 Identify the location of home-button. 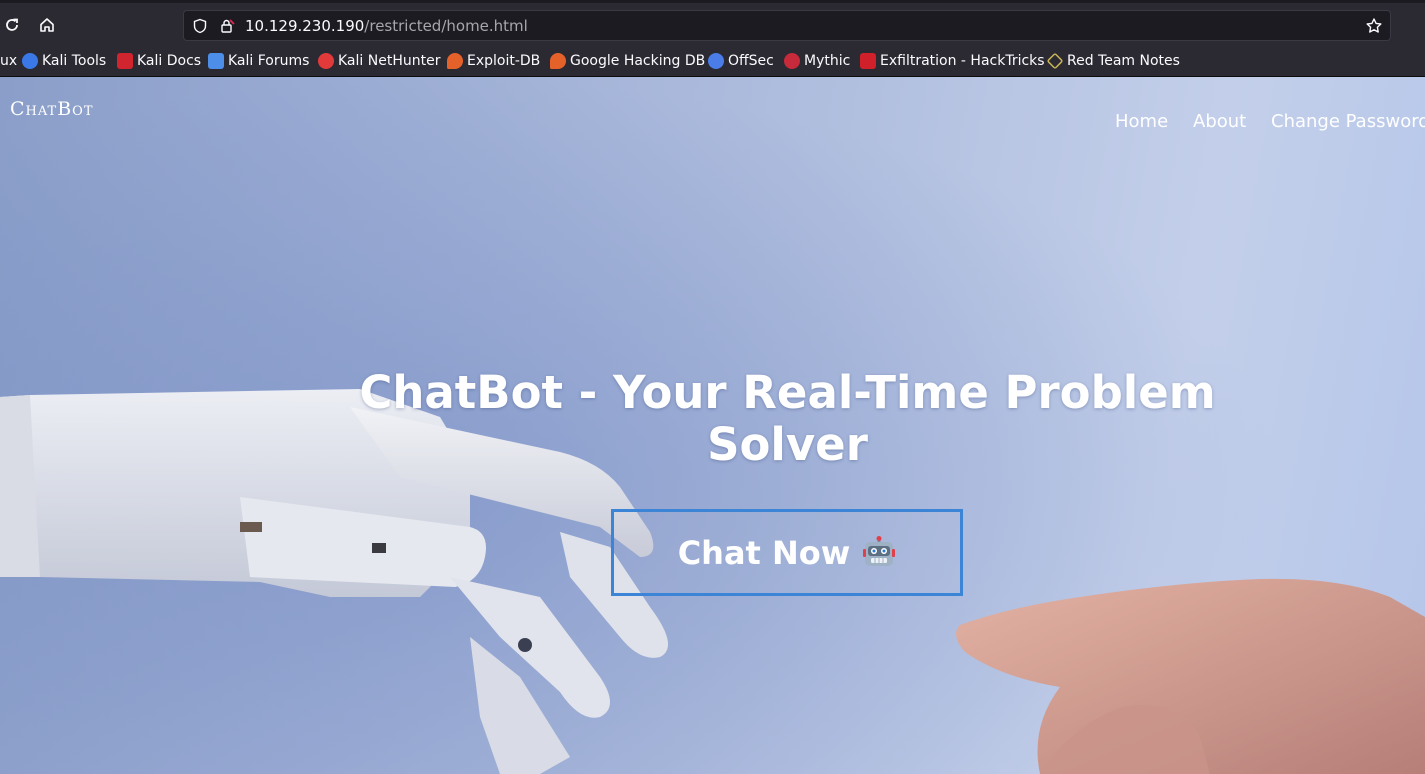
(47, 25).